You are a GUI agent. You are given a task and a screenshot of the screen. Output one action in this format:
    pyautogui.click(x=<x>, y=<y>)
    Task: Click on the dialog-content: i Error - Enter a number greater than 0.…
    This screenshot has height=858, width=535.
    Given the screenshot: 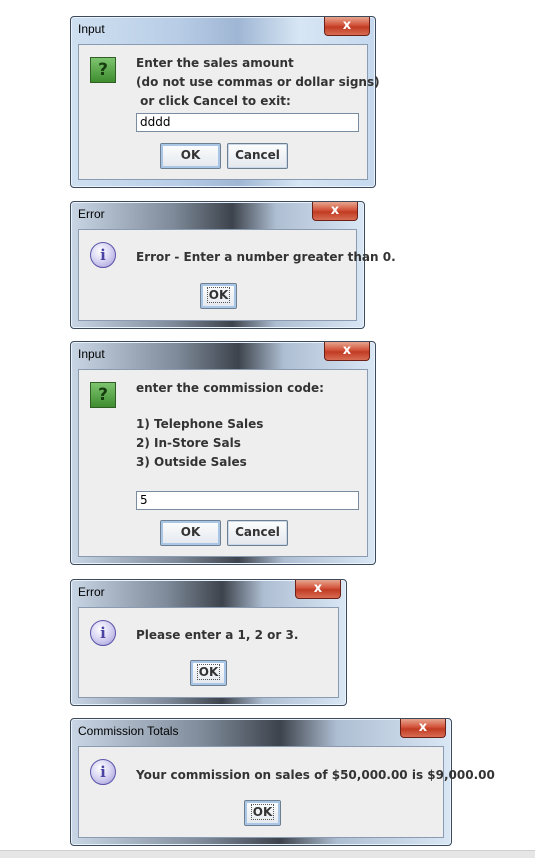 What is the action you would take?
    pyautogui.click(x=237, y=275)
    